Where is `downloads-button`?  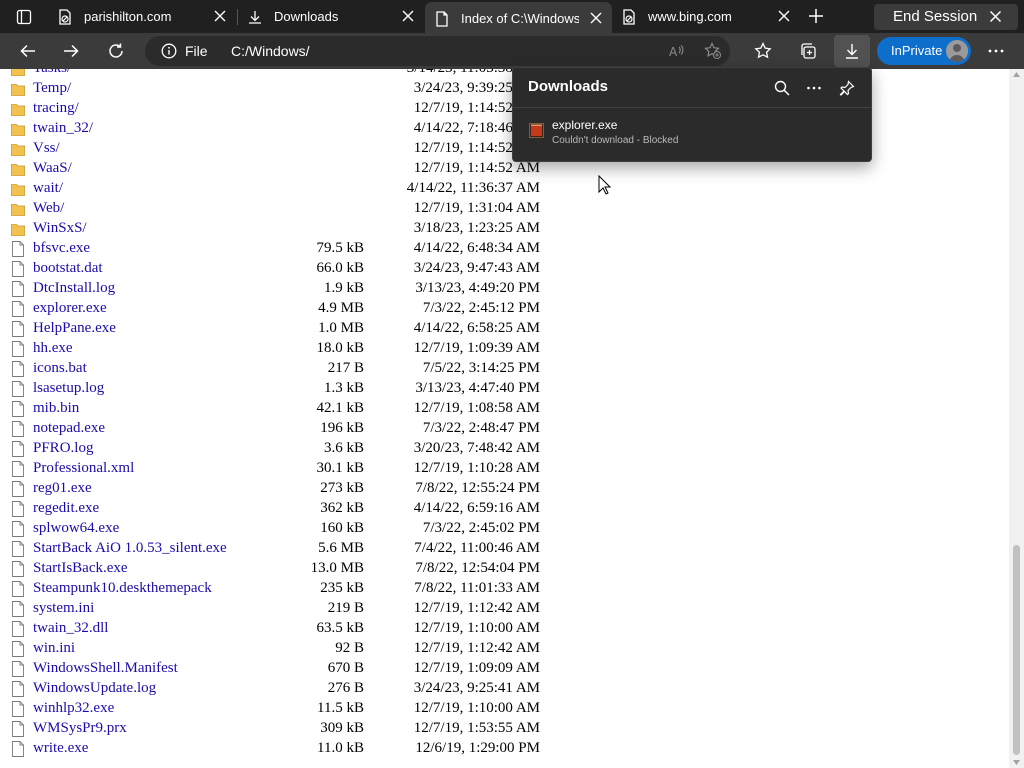 downloads-button is located at coordinates (852, 51).